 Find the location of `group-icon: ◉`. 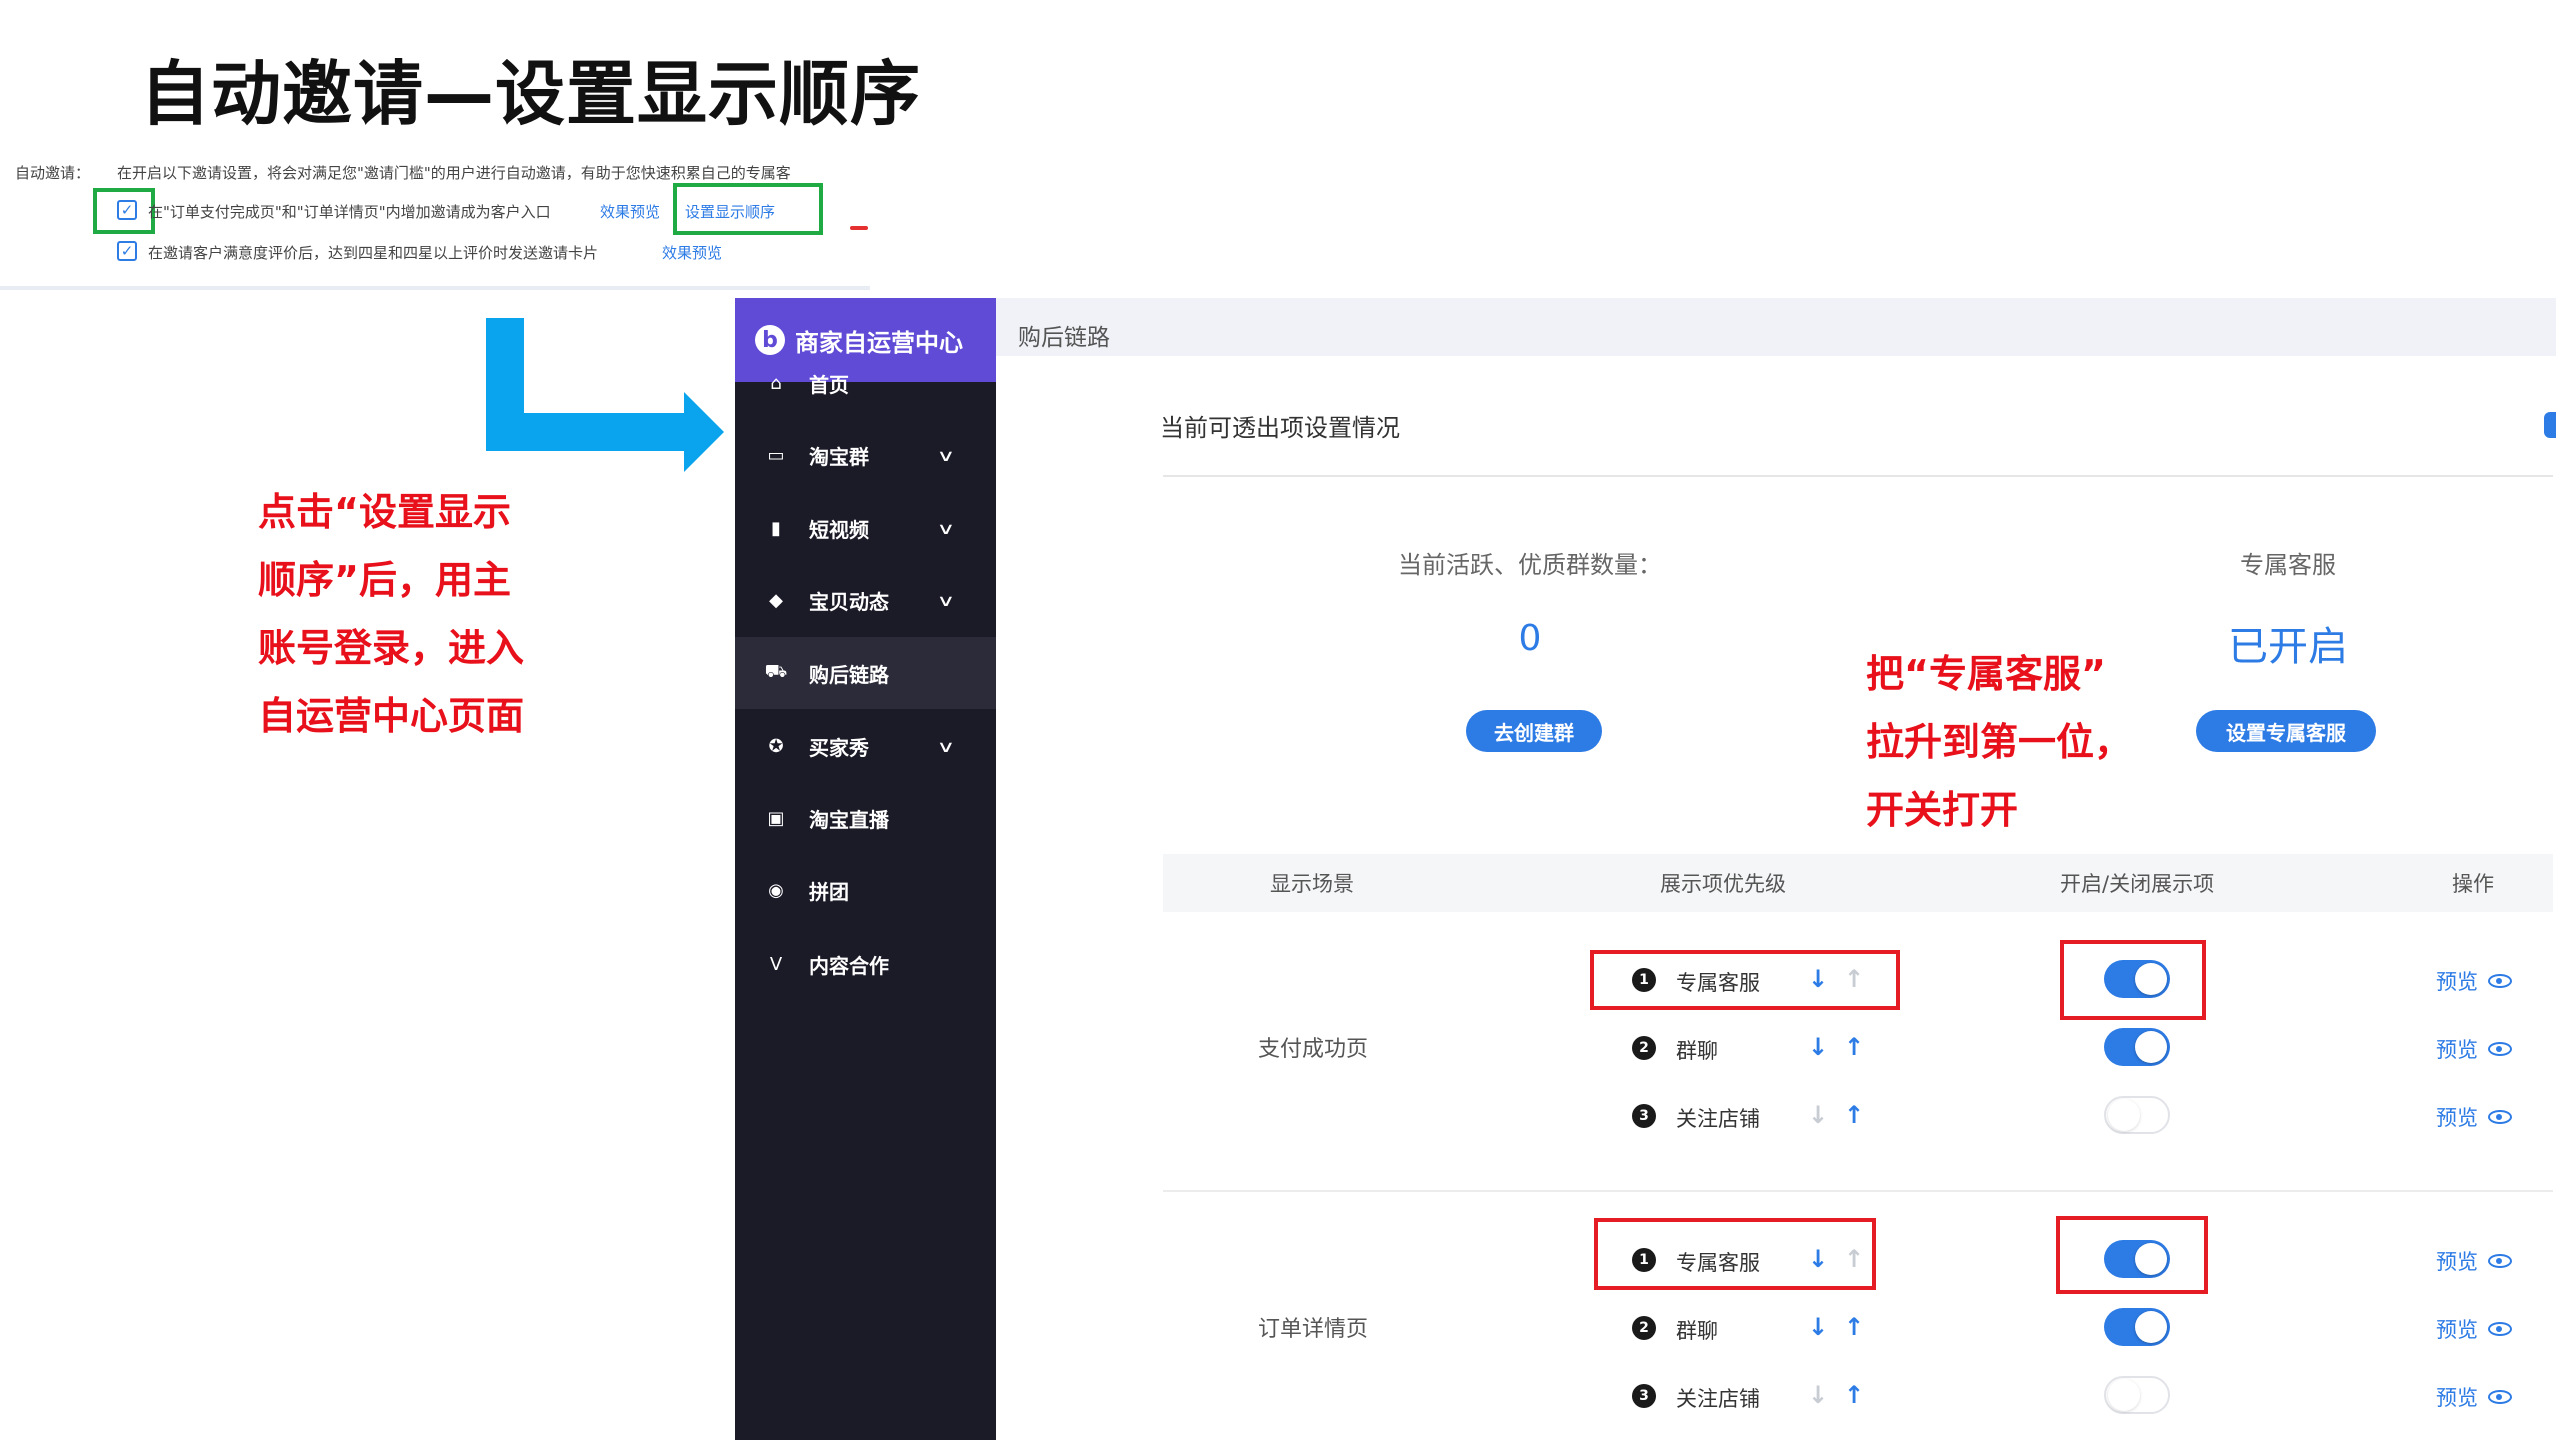

group-icon: ◉ is located at coordinates (776, 890).